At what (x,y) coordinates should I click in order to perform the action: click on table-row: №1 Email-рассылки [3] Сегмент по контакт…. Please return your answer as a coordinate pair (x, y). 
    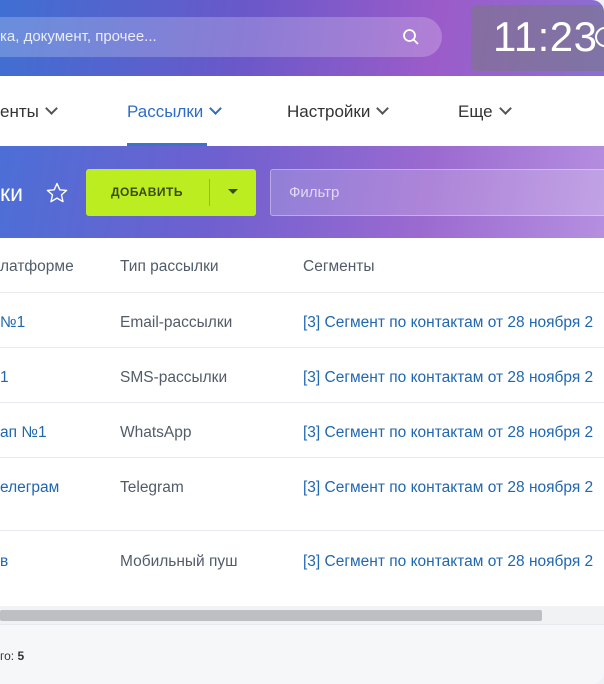
    Looking at the image, I should click on (302, 320).